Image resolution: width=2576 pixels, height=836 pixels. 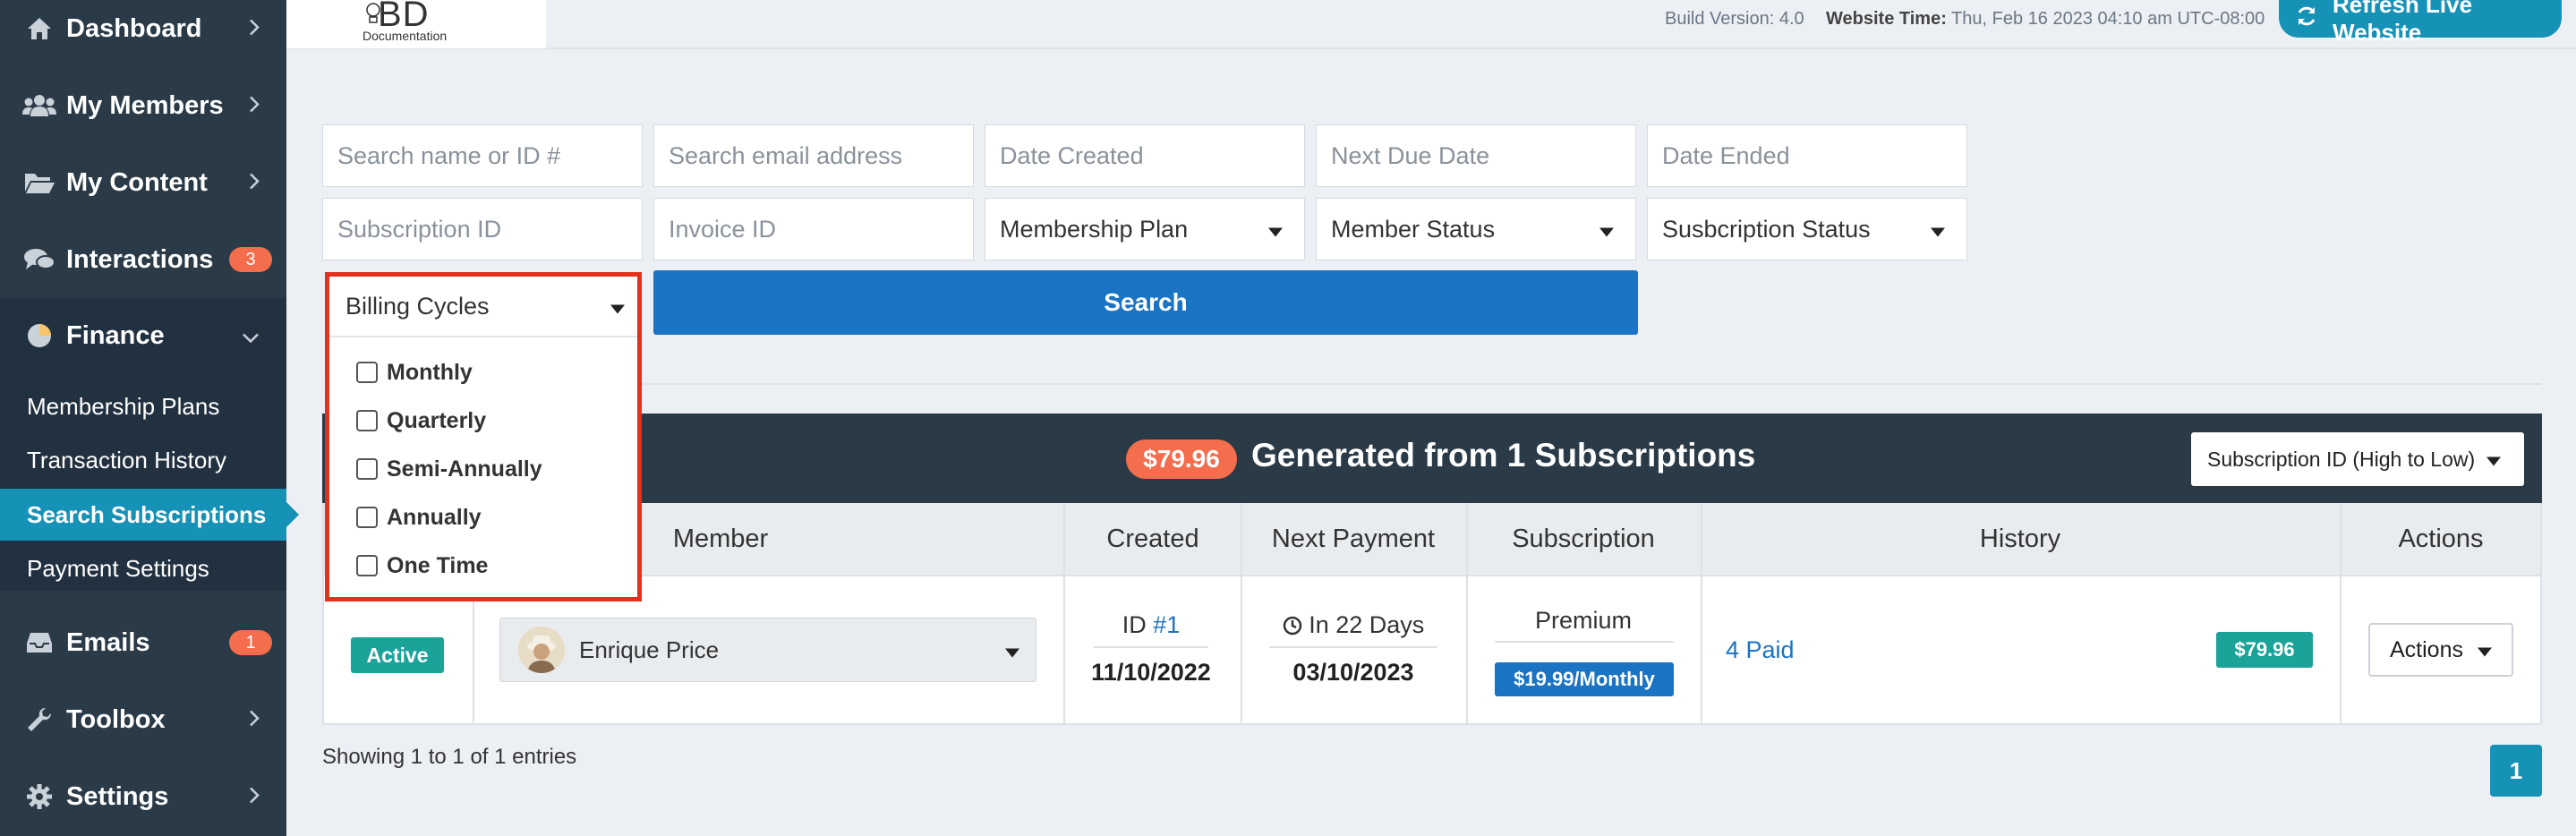 What do you see at coordinates (1807, 229) in the screenshot?
I see `subscription-status-select: Susbcription Status` at bounding box center [1807, 229].